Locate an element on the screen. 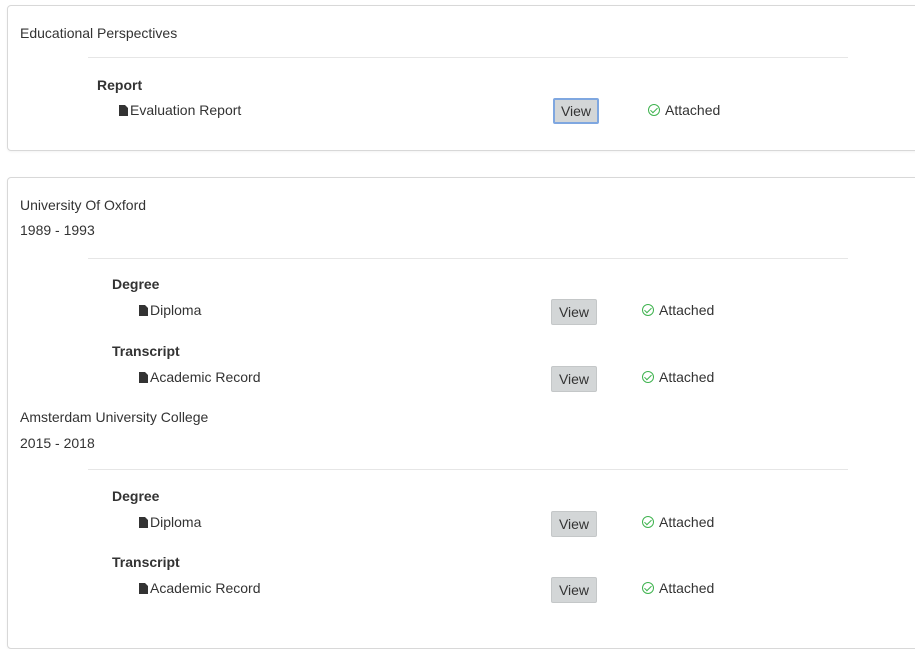 The width and height of the screenshot is (915, 649). document-row: Evaluation Report is located at coordinates (180, 110).